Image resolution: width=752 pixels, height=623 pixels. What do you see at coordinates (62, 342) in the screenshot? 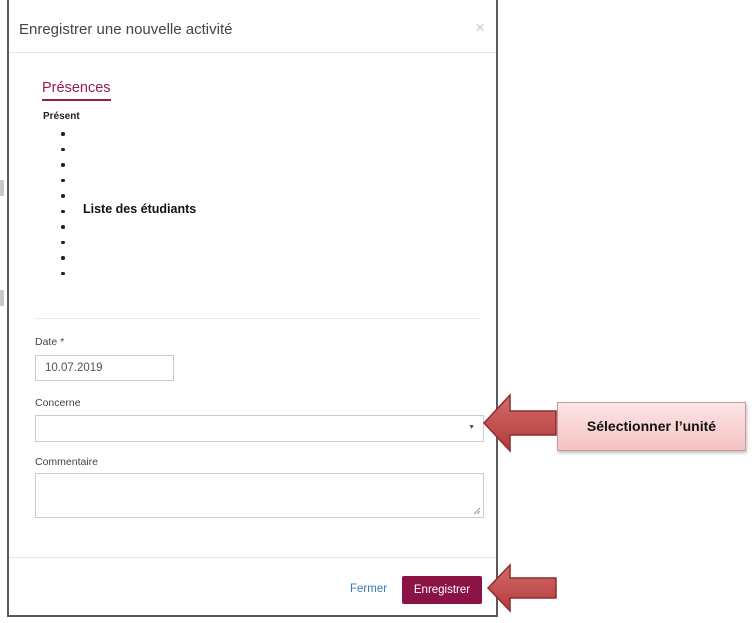
I see `required-mark: *` at bounding box center [62, 342].